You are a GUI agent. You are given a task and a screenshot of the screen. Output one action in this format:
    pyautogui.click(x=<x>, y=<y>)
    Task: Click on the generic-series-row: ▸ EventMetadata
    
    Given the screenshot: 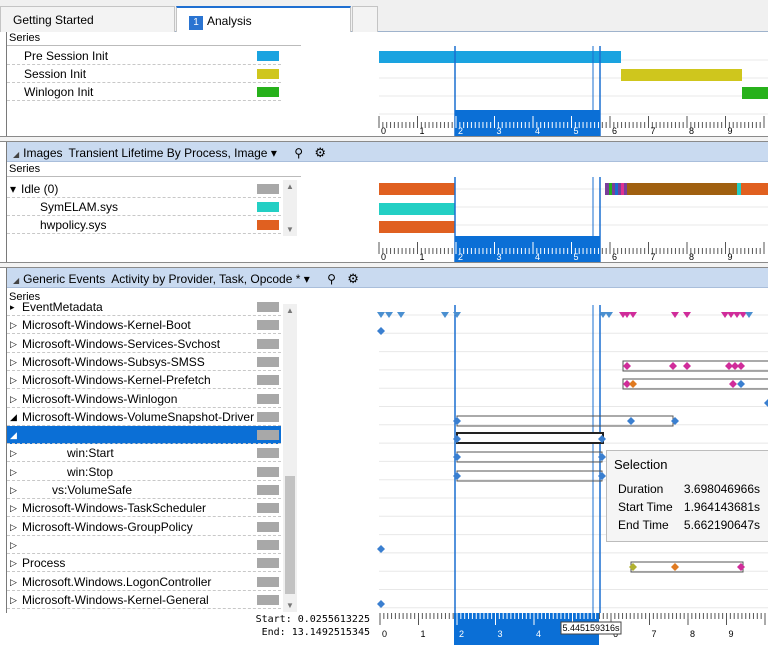 What is the action you would take?
    pyautogui.click(x=144, y=307)
    